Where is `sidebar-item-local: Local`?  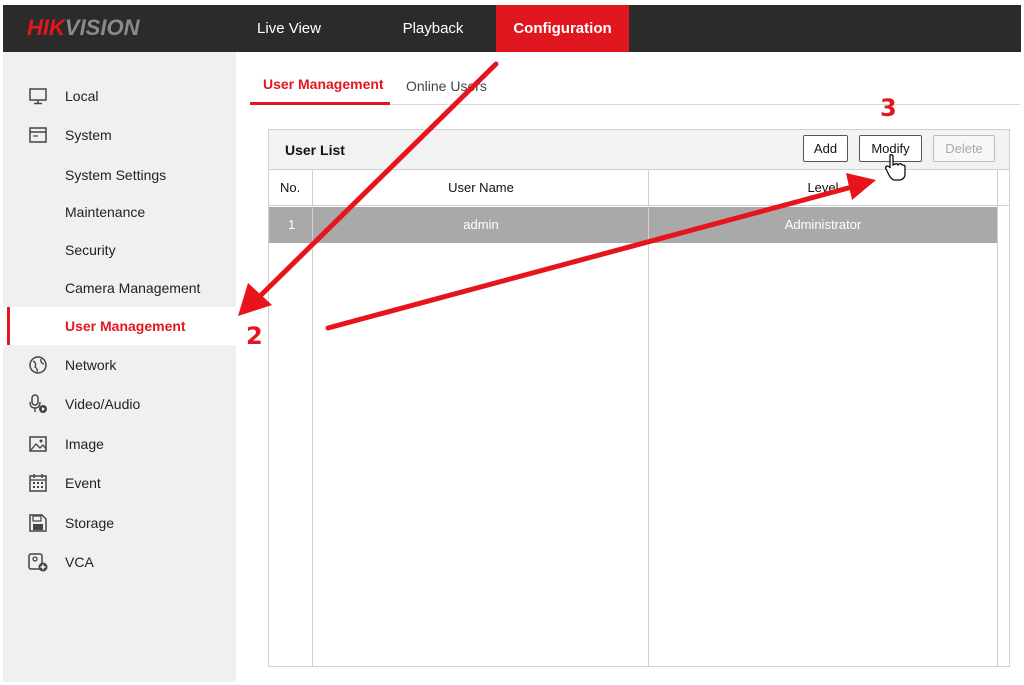
sidebar-item-local: Local is located at coordinates (119, 96).